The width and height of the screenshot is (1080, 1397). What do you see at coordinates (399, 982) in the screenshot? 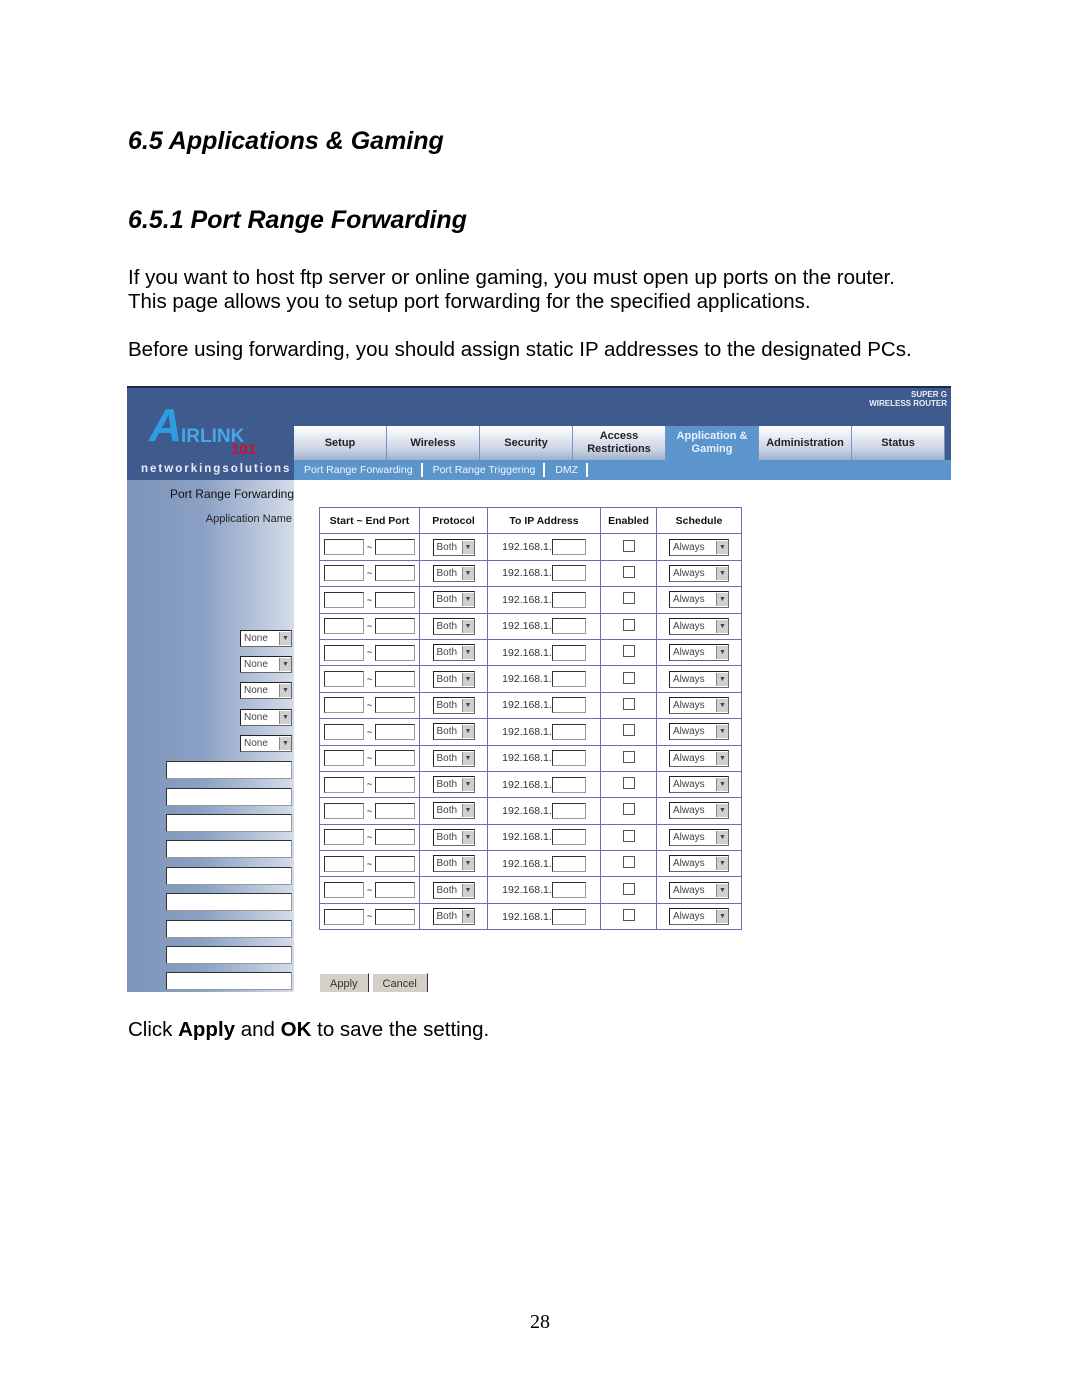
I see `cancel-button: Cancel` at bounding box center [399, 982].